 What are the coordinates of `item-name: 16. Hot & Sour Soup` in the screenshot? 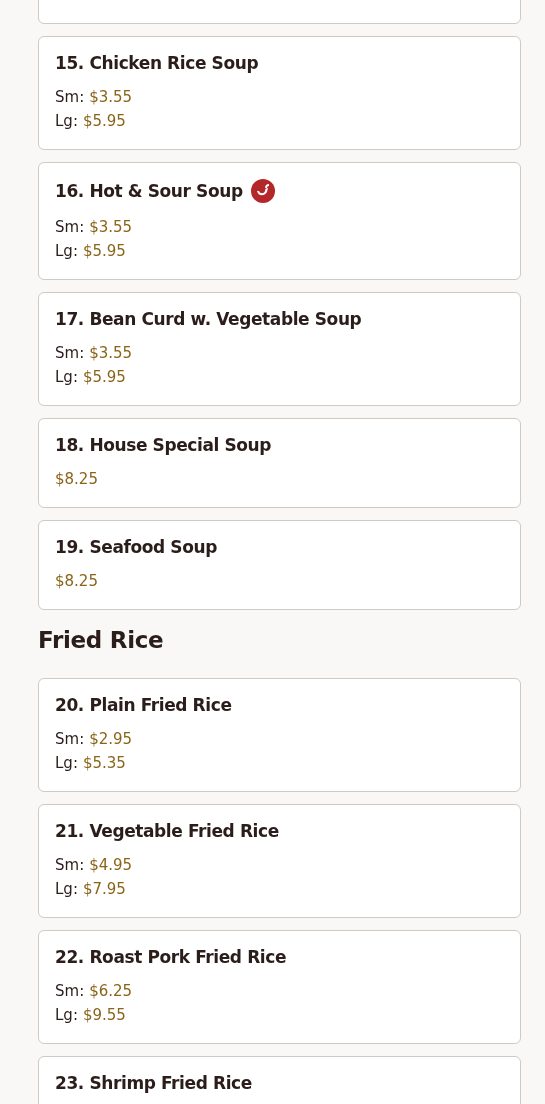 It's located at (149, 191).